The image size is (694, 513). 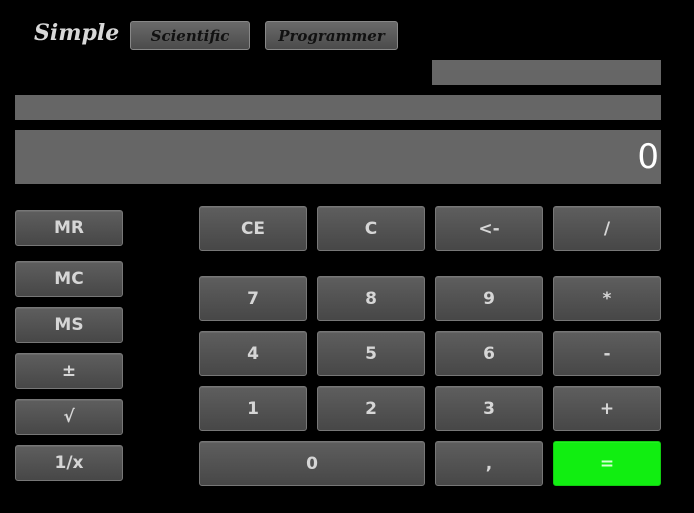 I want to click on display-value: 0, so click(x=648, y=157).